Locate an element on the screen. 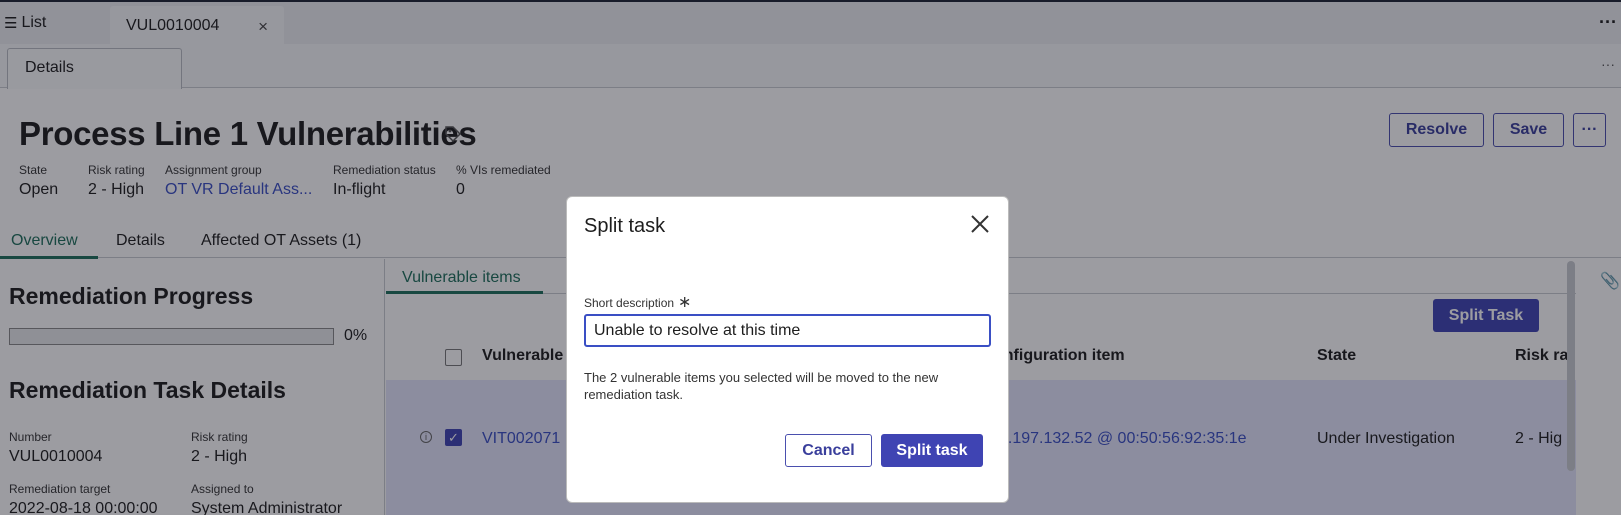 The image size is (1621, 515). short-description-label: Short description ∗ is located at coordinates (637, 302).